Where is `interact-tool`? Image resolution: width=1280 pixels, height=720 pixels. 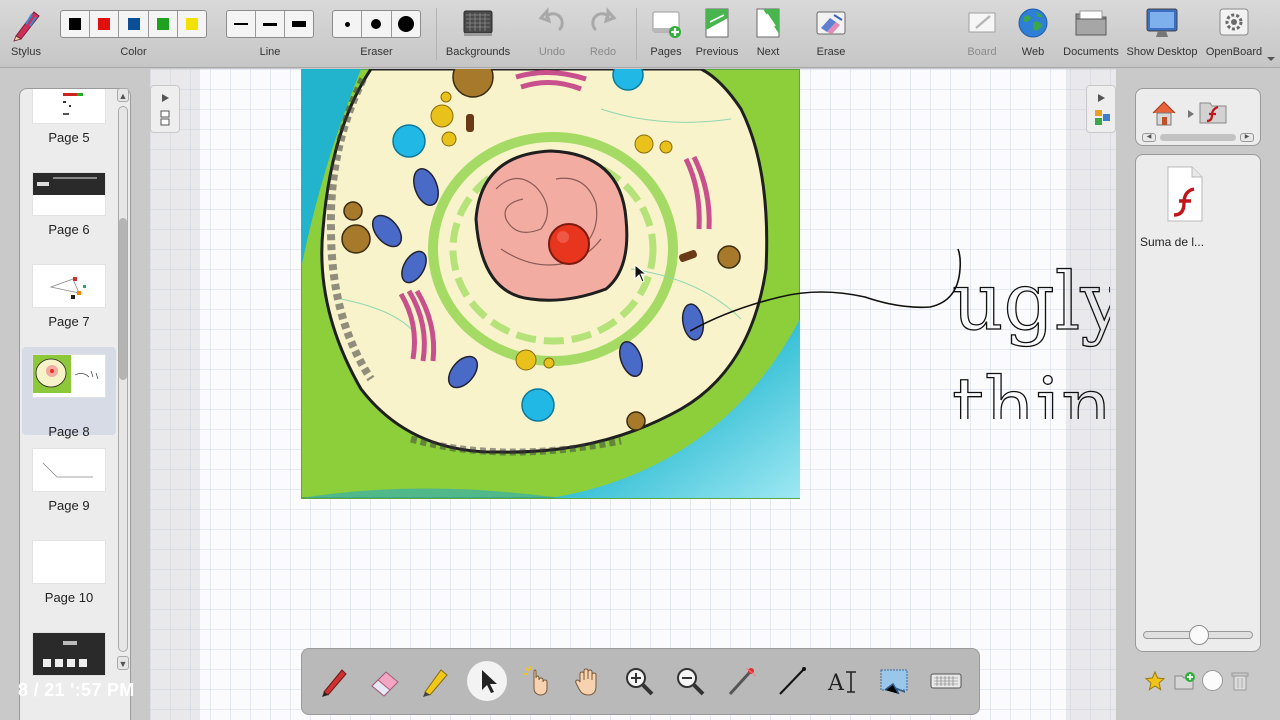
interact-tool is located at coordinates (537, 681).